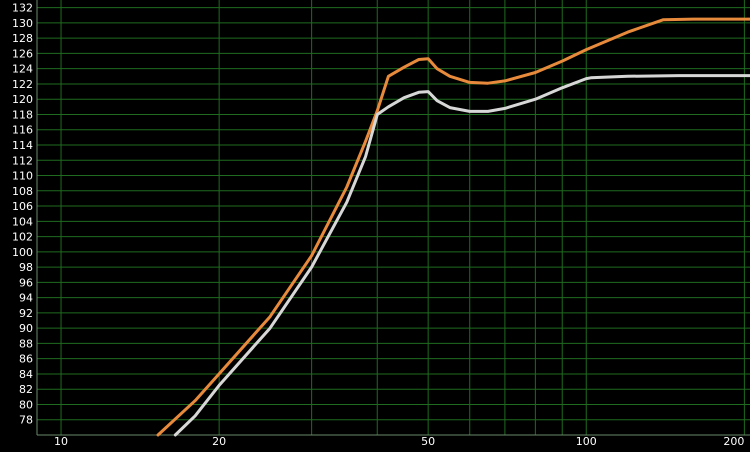 The width and height of the screenshot is (750, 452). I want to click on y-tick-label: 104, so click(22, 221).